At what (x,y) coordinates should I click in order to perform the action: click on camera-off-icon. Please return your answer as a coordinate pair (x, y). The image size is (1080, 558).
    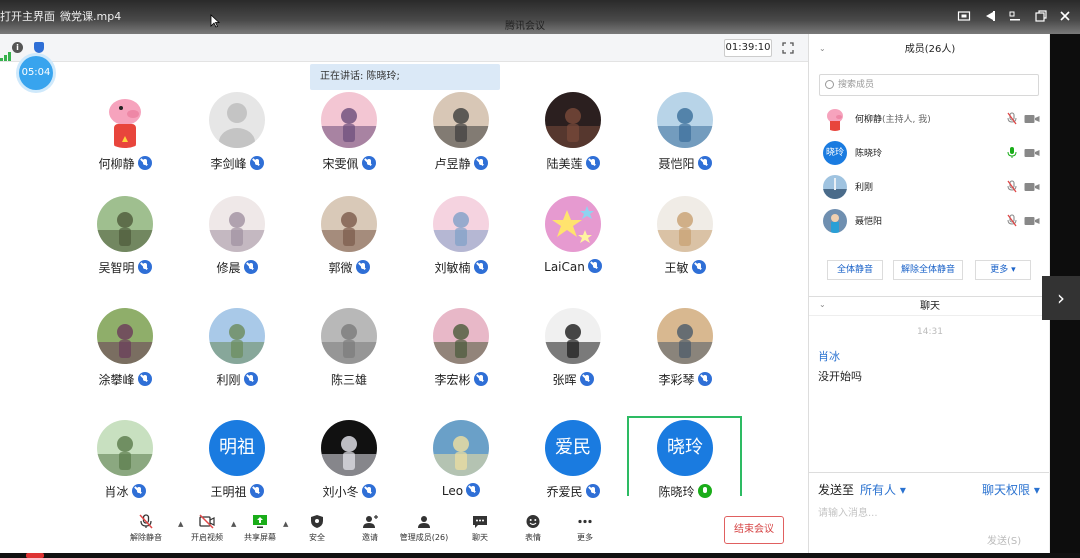
    Looking at the image, I should click on (207, 521).